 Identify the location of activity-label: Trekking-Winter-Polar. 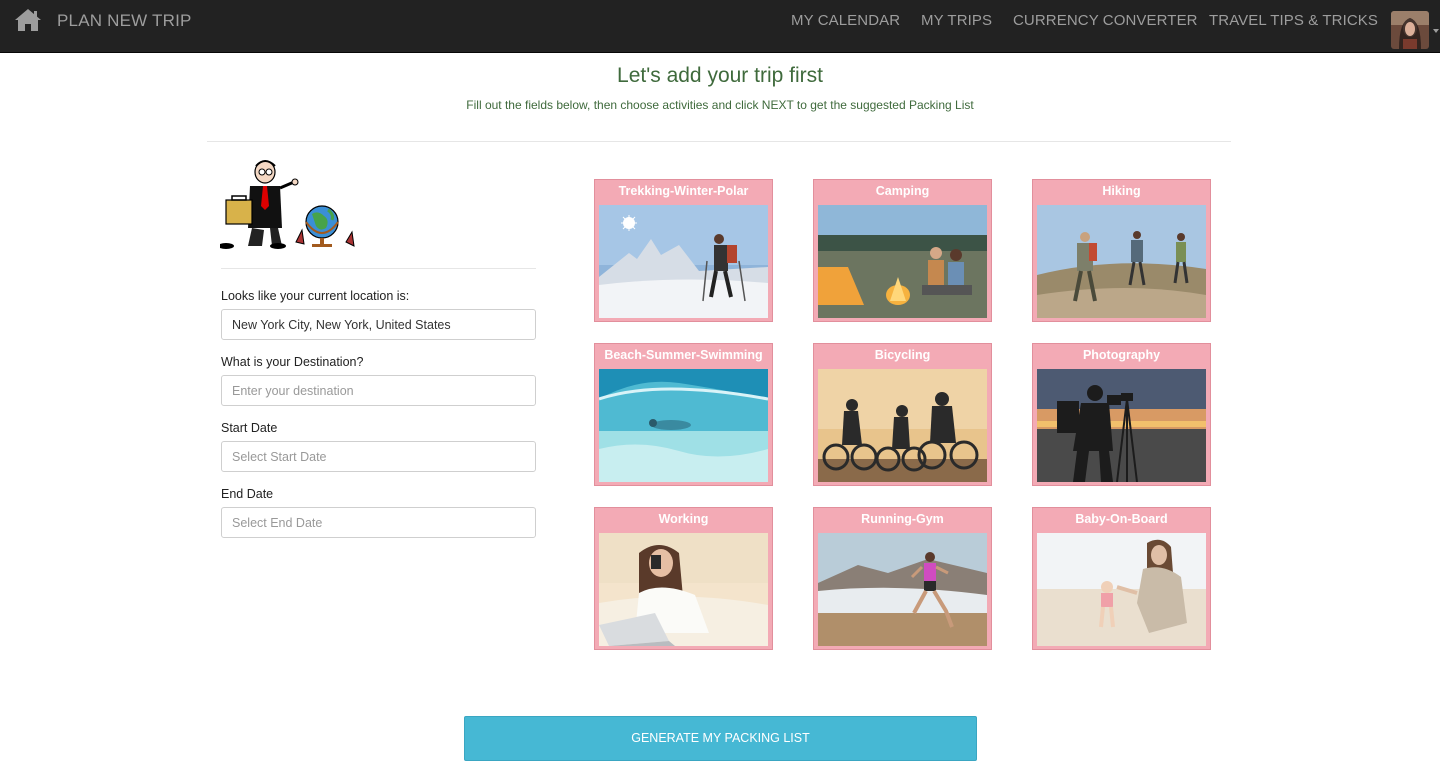
(683, 191).